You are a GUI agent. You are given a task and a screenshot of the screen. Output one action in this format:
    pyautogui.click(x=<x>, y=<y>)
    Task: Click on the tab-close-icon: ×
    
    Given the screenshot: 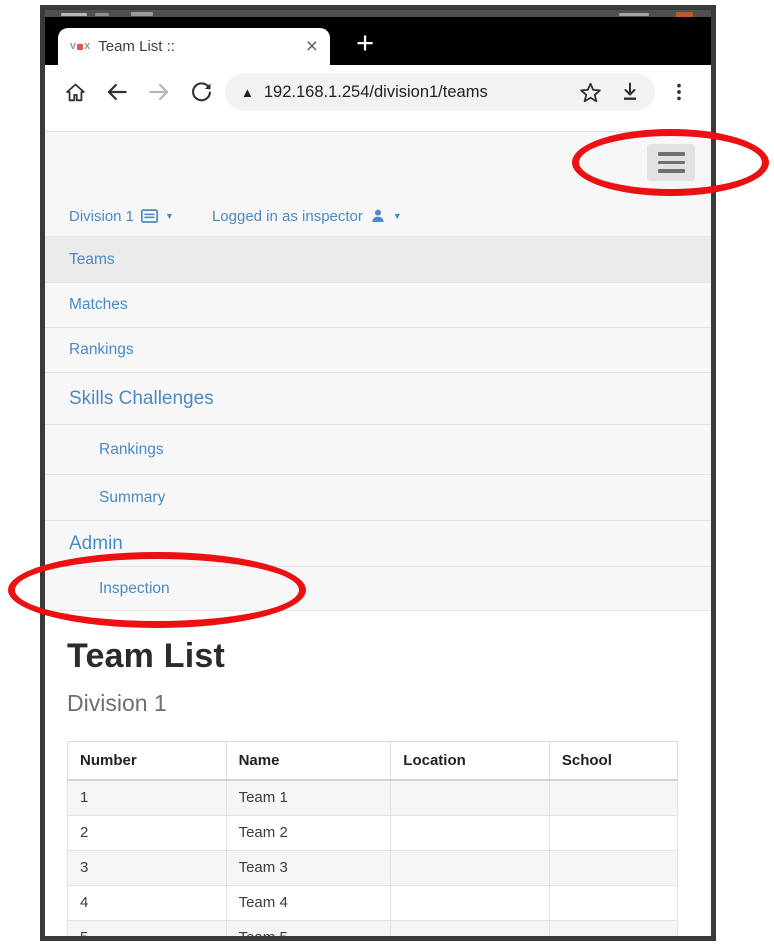 What is the action you would take?
    pyautogui.click(x=312, y=46)
    